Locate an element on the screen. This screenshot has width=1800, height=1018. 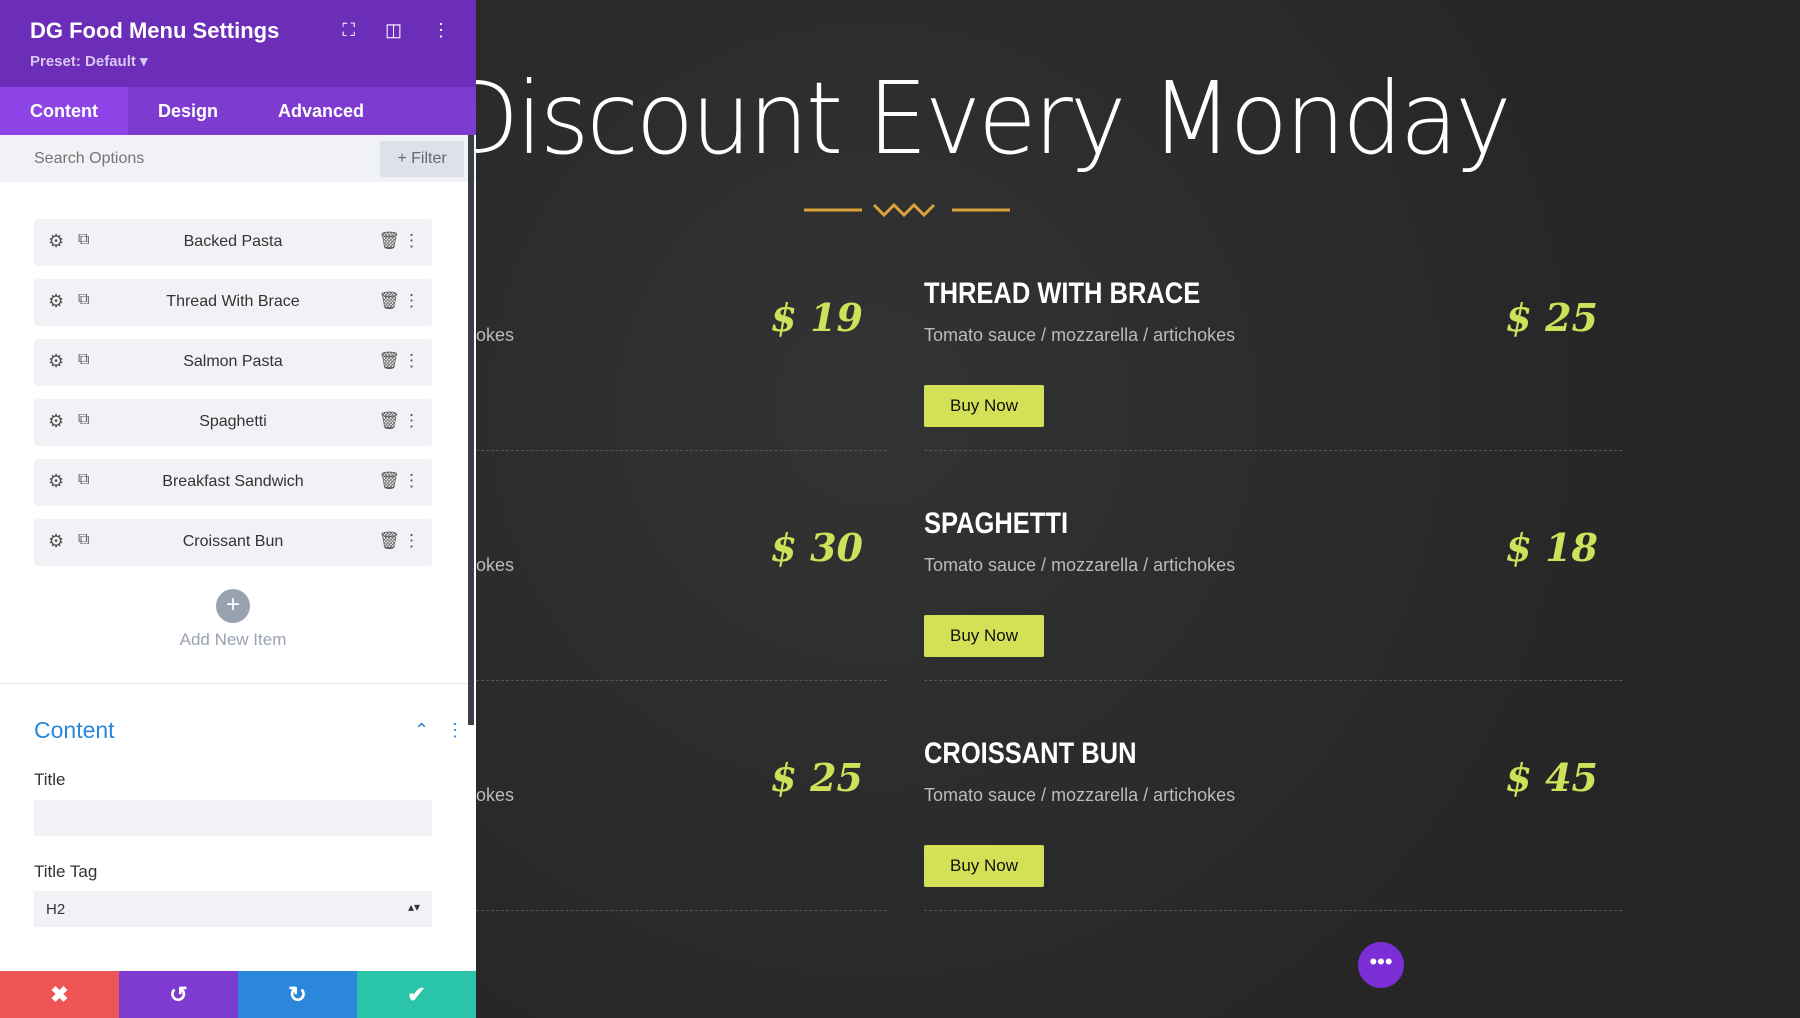
action-bar: ✖ ↺ ↻ ✔ is located at coordinates (238, 994).